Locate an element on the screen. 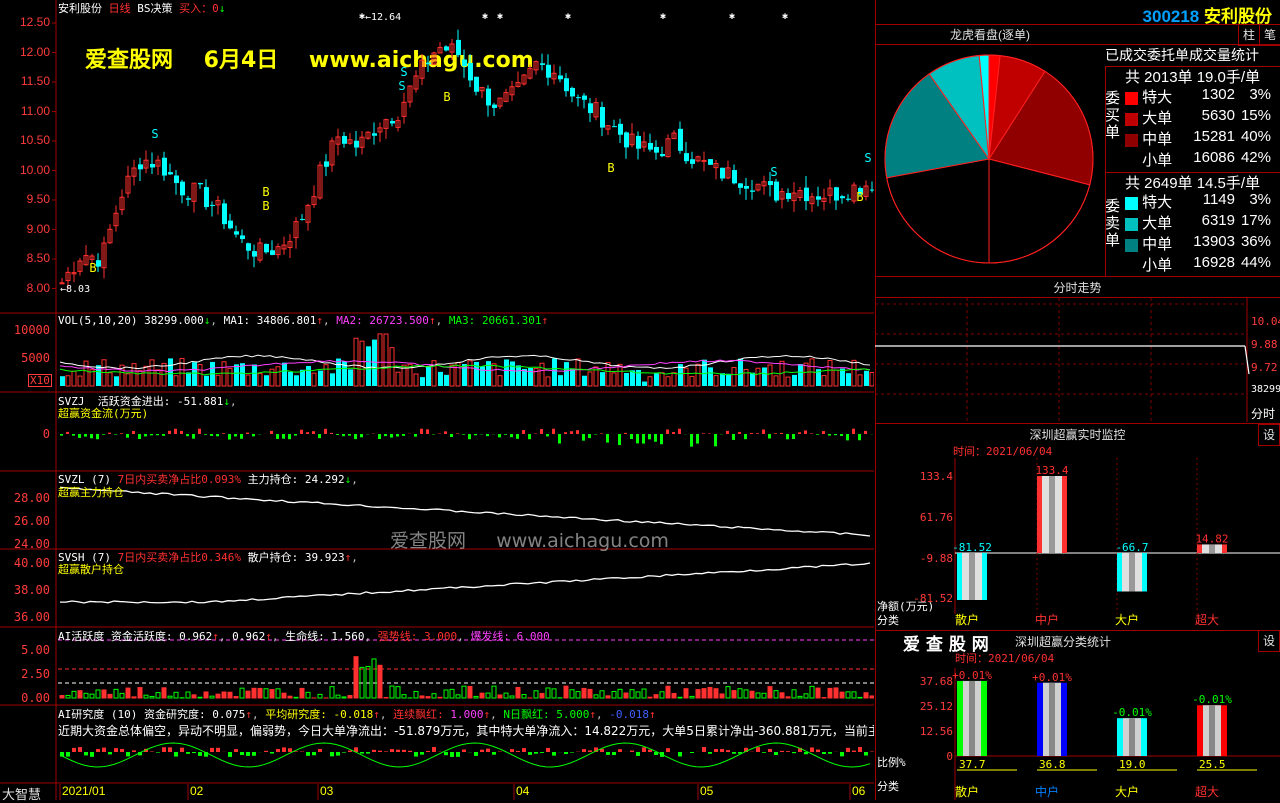 The image size is (1280, 803). classify-settings-button: 设 is located at coordinates (1269, 641).